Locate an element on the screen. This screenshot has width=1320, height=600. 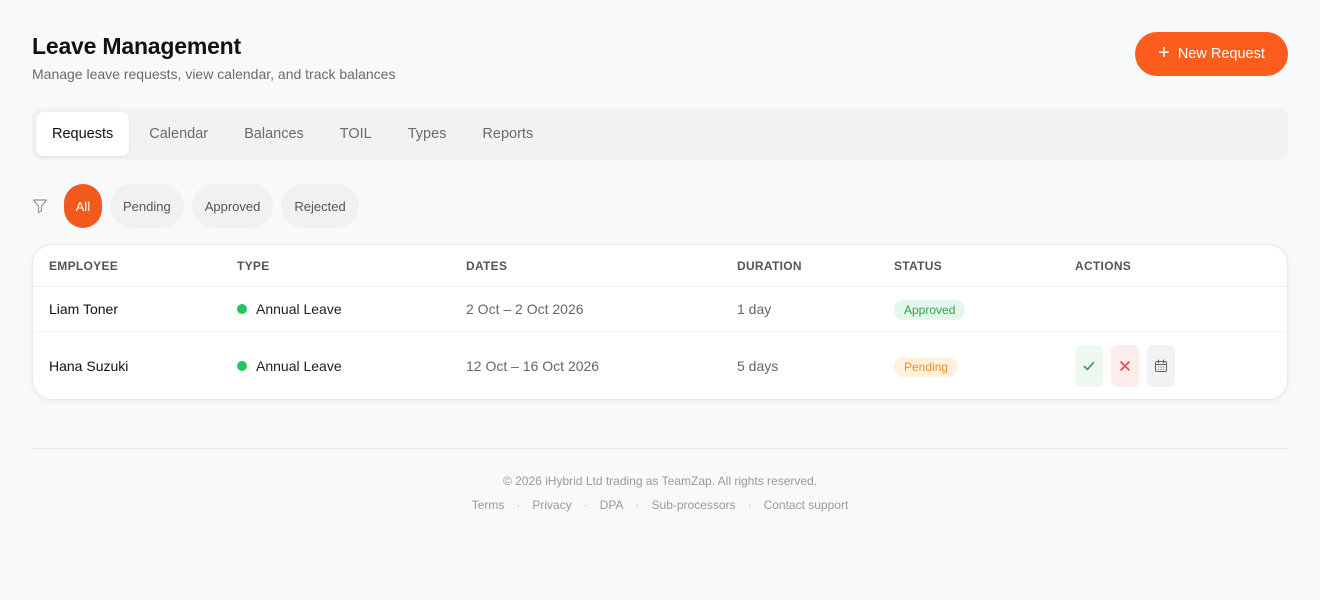
footer-link-contact-support: Contact support is located at coordinates (806, 505).